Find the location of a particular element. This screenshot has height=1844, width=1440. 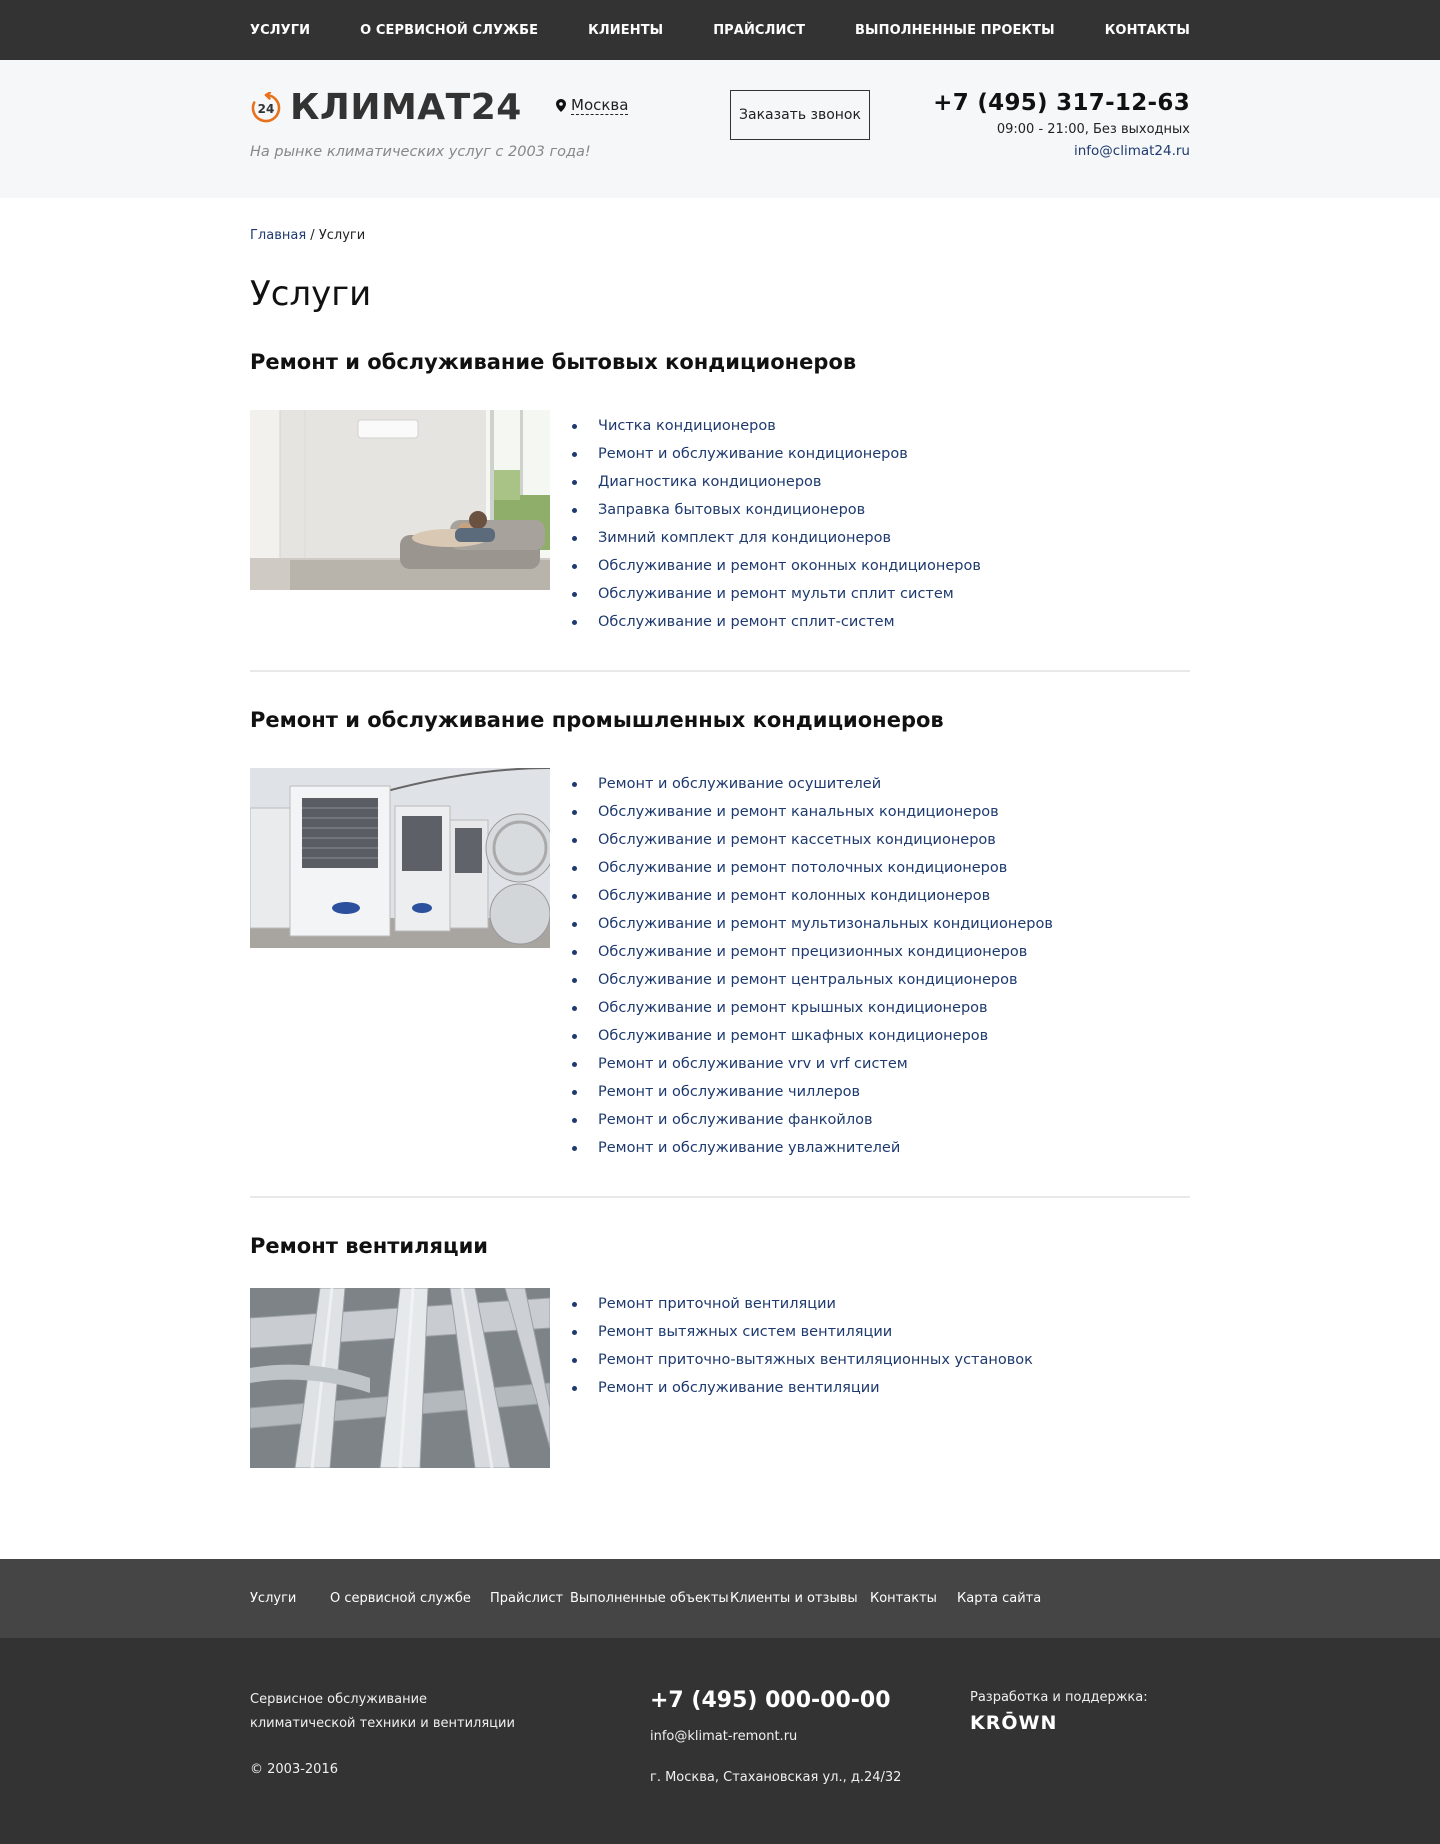

footer-nav-contacts: Контакты is located at coordinates (903, 1598).